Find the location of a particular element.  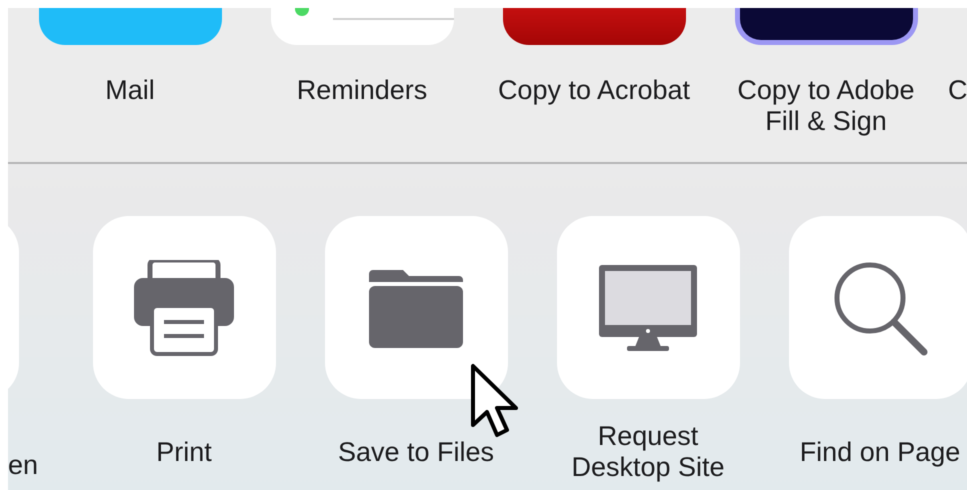

search-icon is located at coordinates (880, 308).